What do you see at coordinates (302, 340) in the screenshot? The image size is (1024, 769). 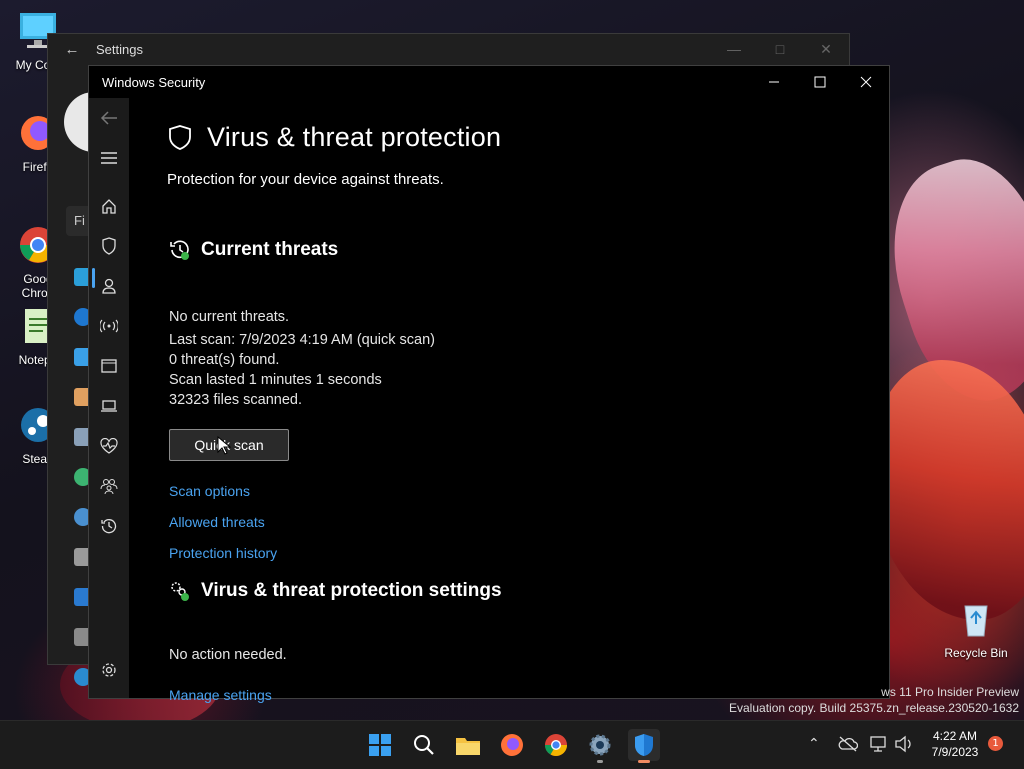 I see `last-scan-text: Last scan: 7/9/2023 4:19 AM (quick scan)` at bounding box center [302, 340].